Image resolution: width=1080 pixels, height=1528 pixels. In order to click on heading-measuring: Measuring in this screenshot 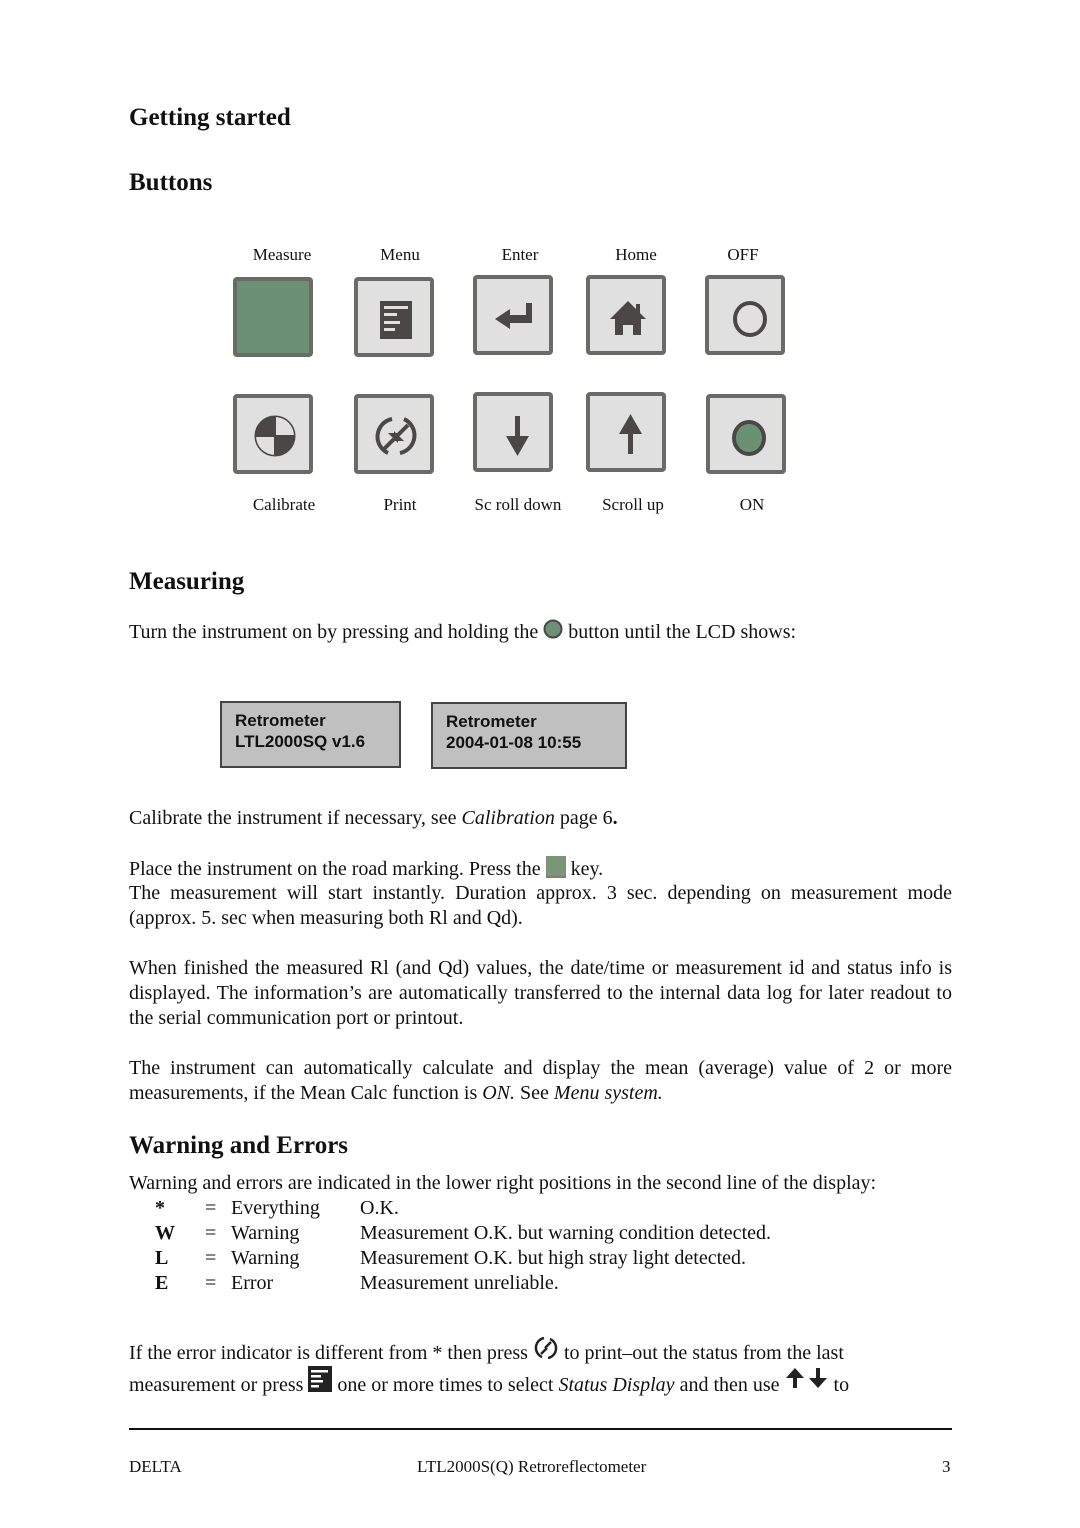, I will do `click(187, 581)`.